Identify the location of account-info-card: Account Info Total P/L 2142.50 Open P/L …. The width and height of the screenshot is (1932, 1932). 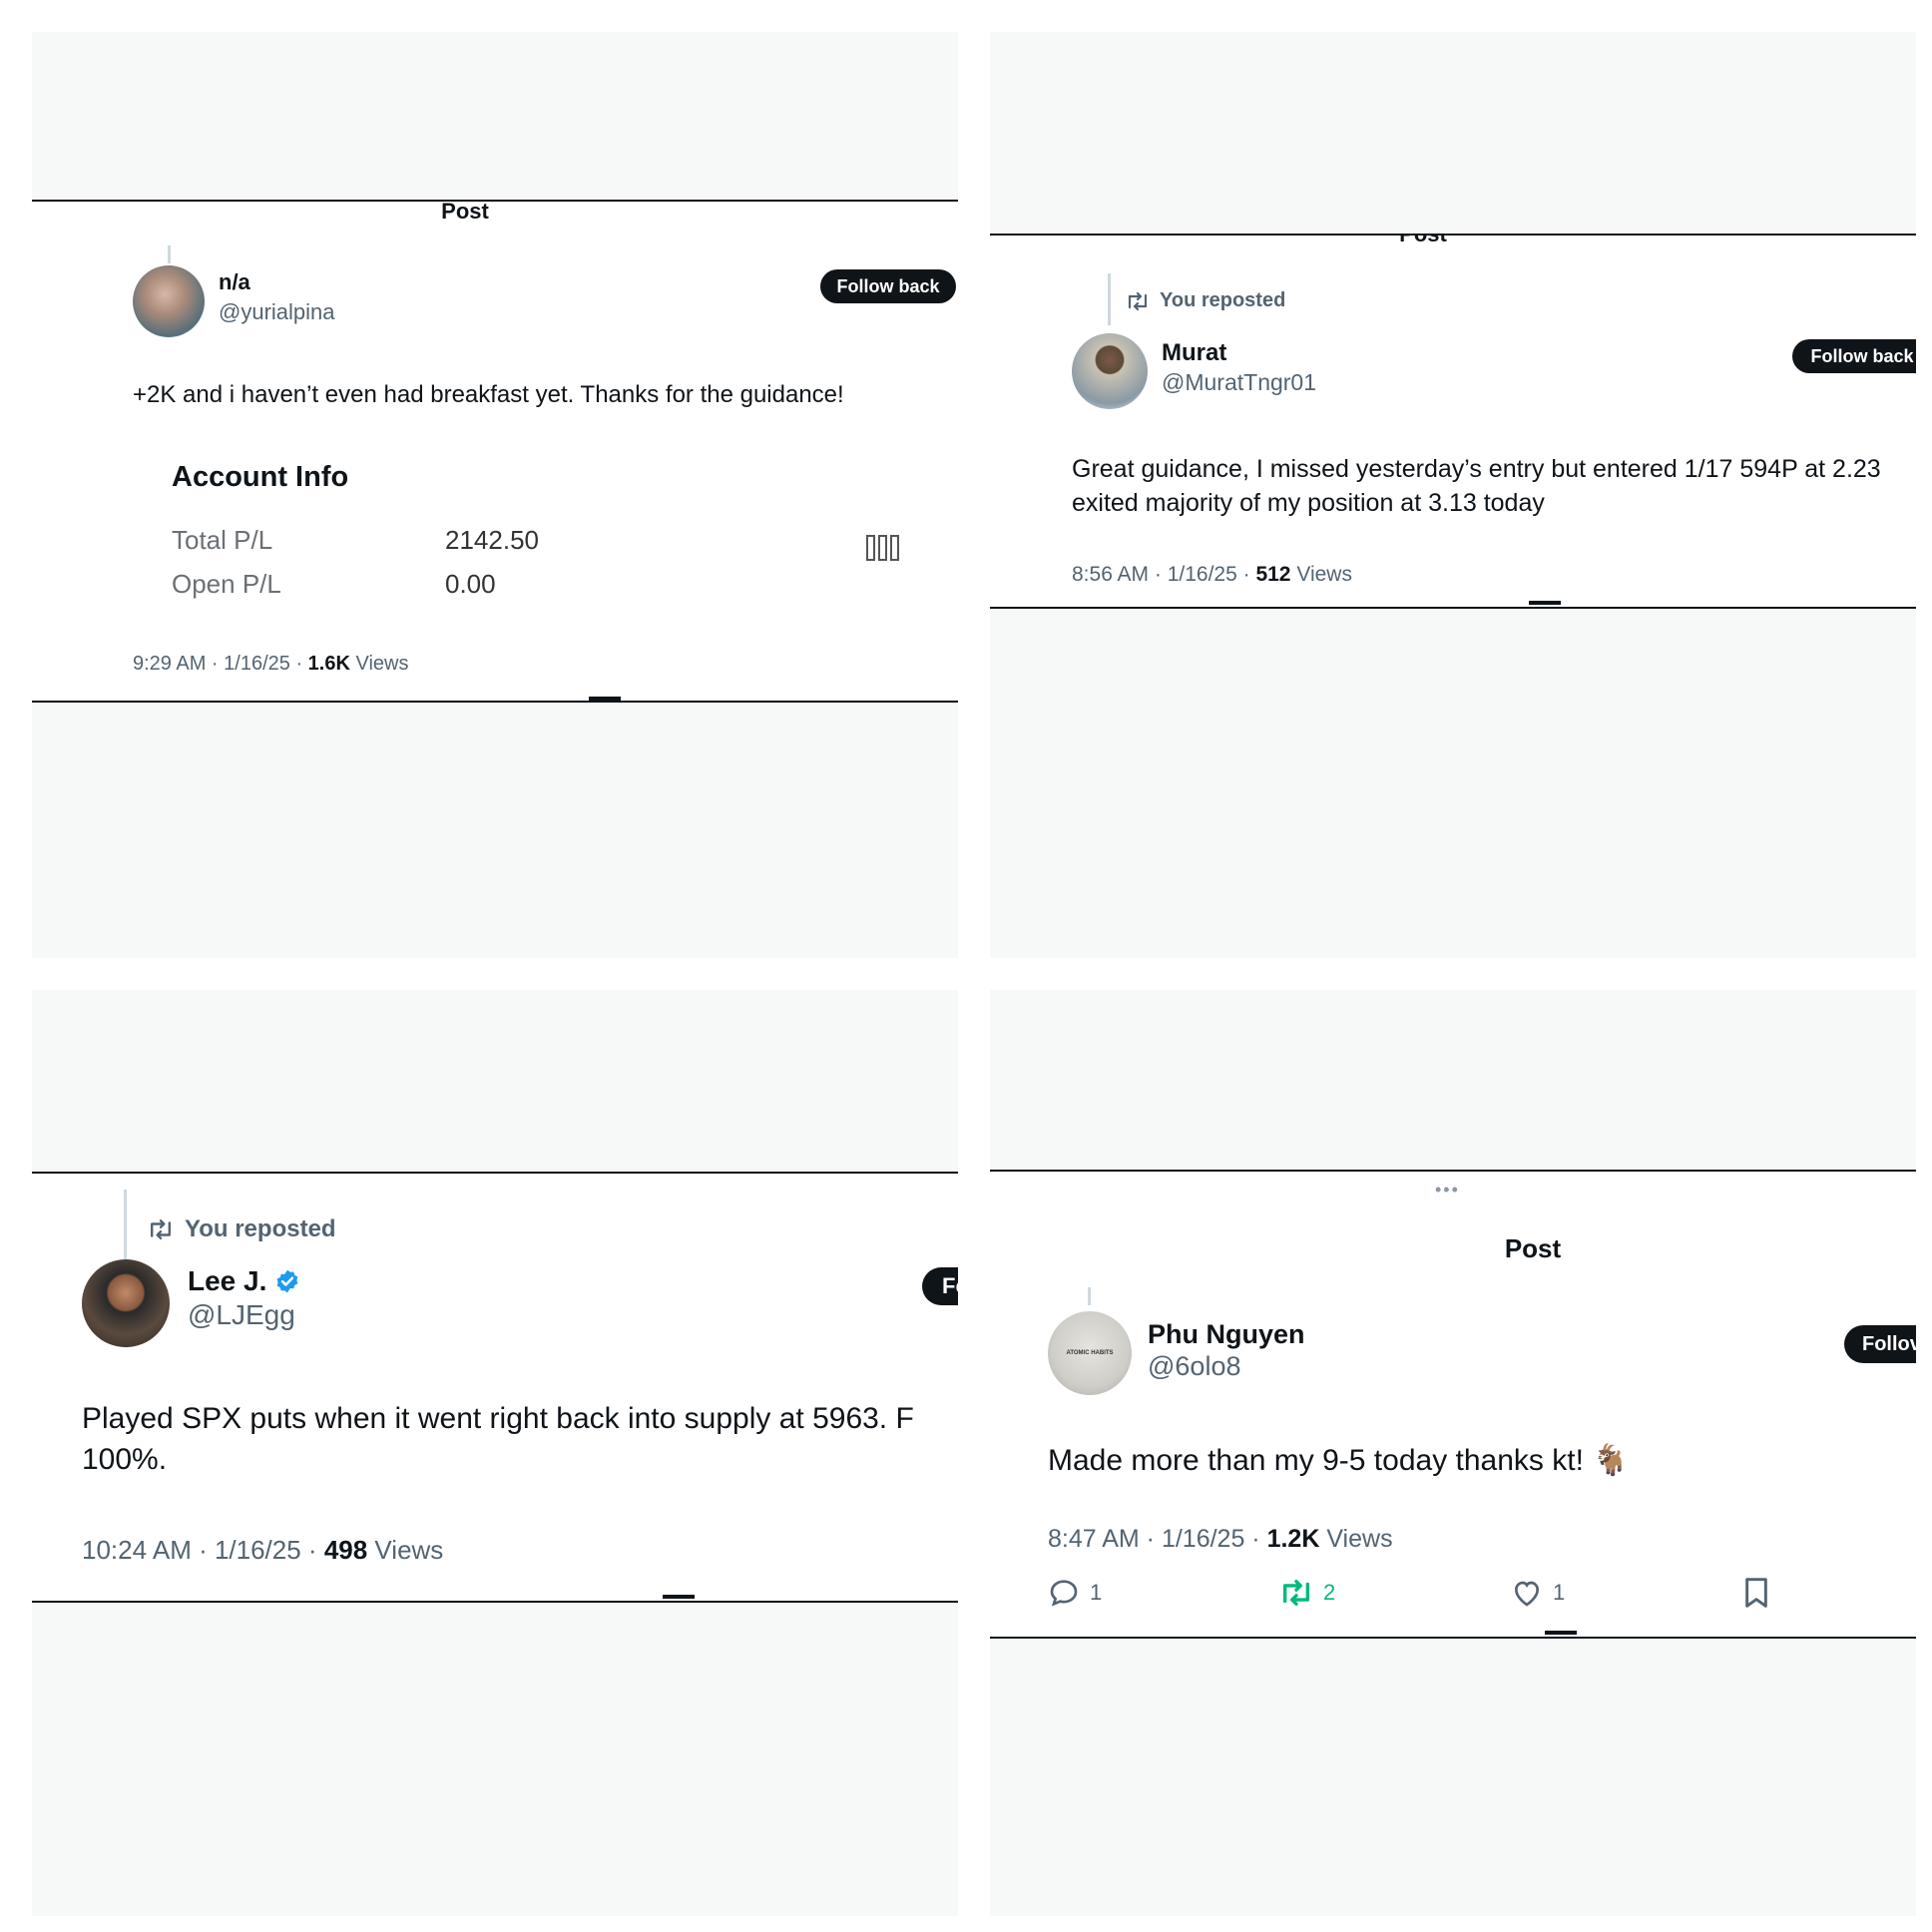
(551, 536).